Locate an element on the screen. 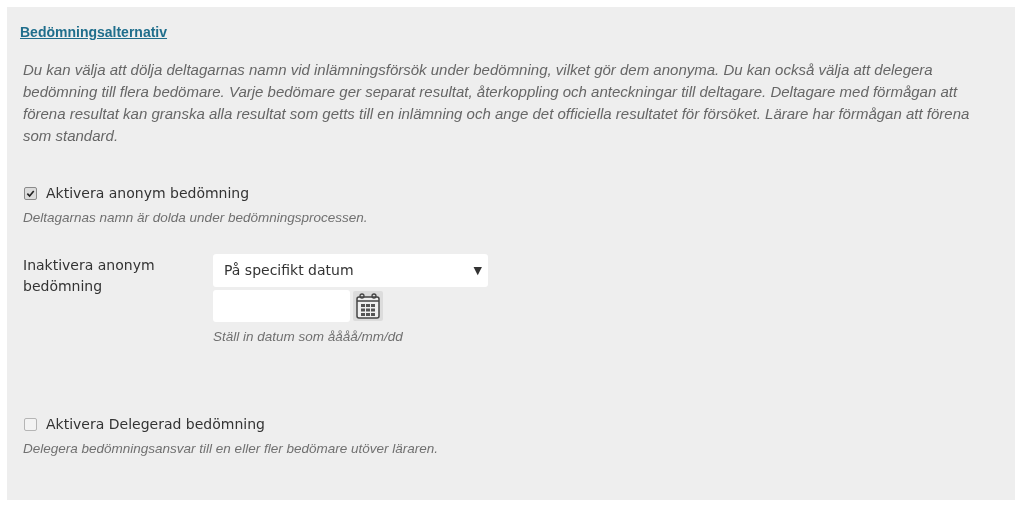 This screenshot has width=1024, height=511. section-heading-link: Bedömningsalternativ is located at coordinates (94, 32).